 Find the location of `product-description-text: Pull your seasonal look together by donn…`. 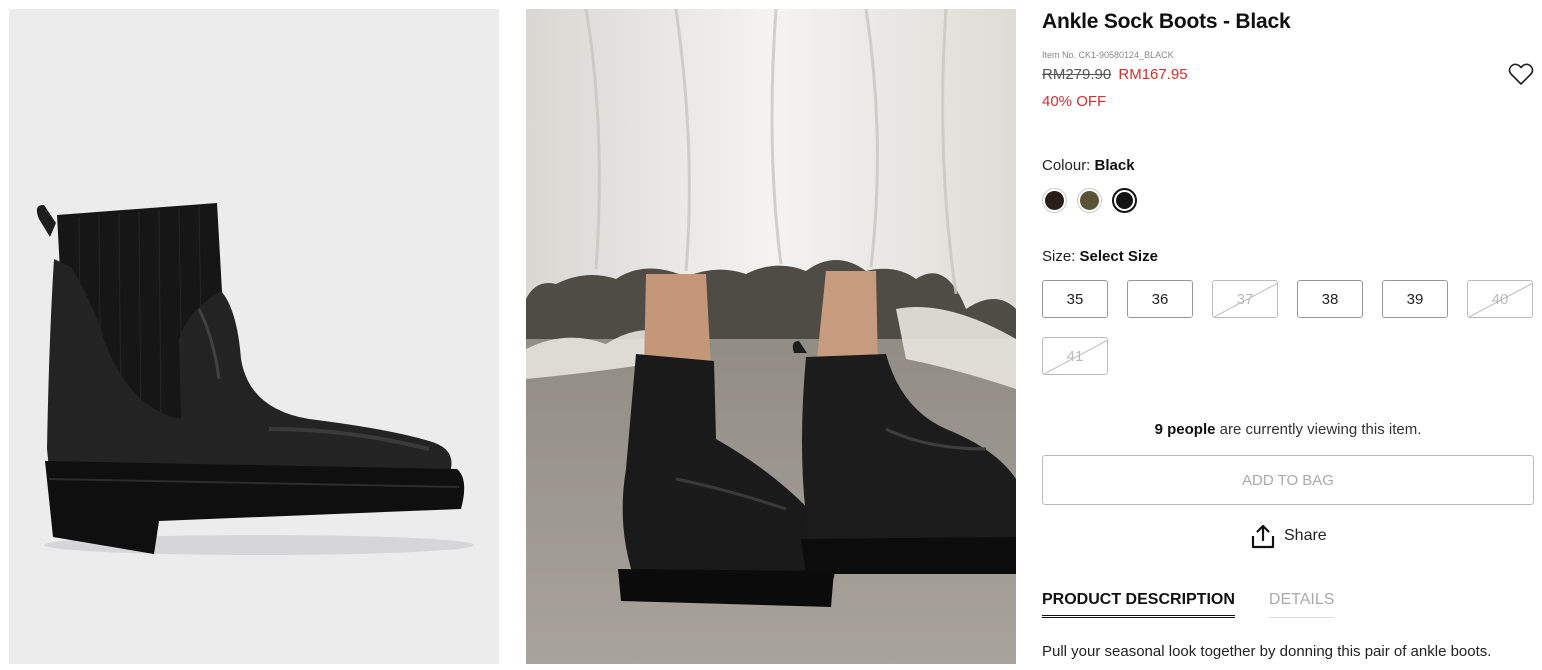

product-description-text: Pull your seasonal look together by donn… is located at coordinates (1267, 651).